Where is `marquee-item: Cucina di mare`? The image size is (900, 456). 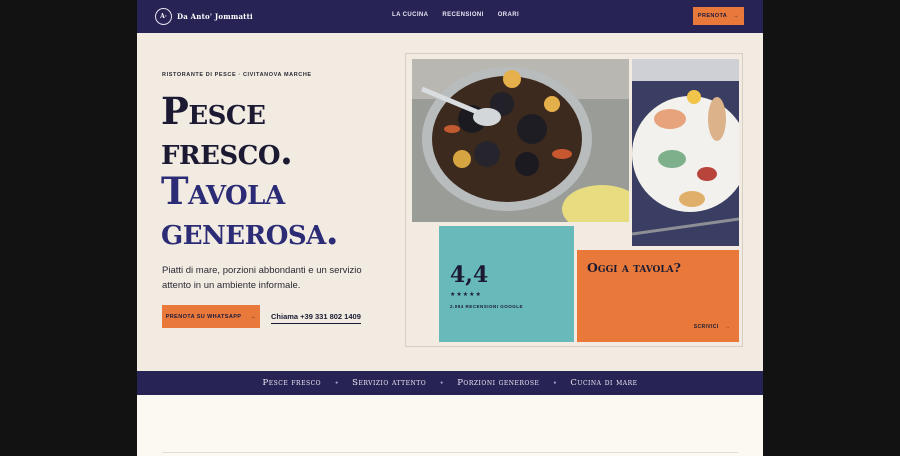 marquee-item: Cucina di mare is located at coordinates (604, 383).